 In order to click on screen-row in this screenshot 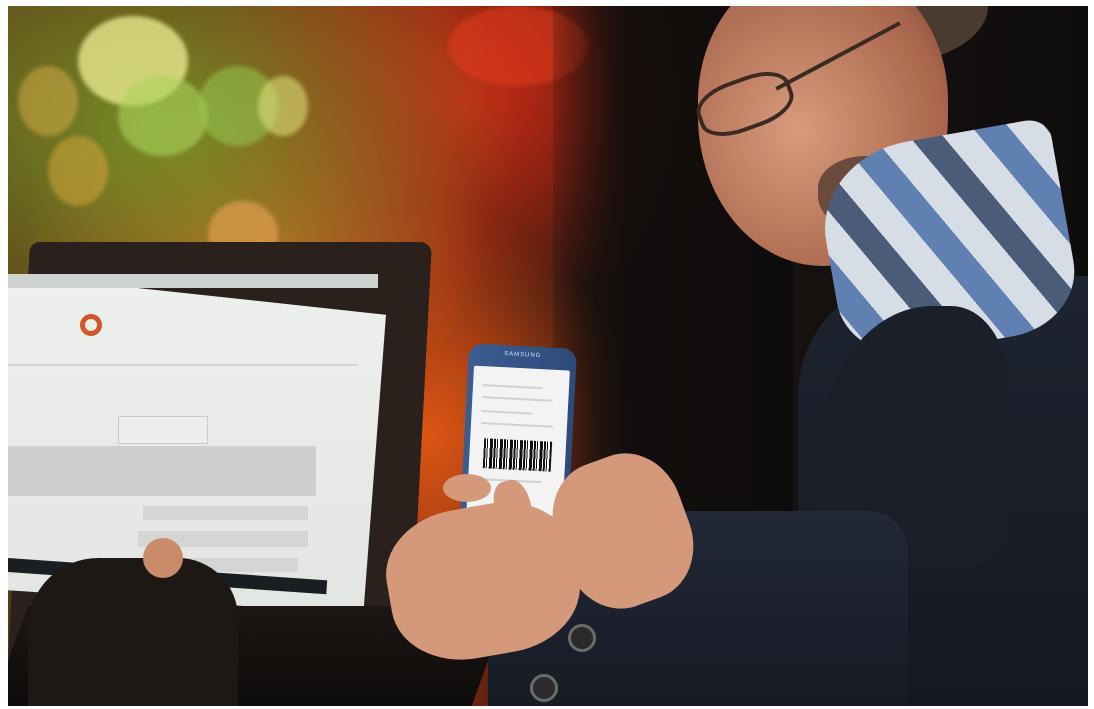, I will do `click(225, 513)`.